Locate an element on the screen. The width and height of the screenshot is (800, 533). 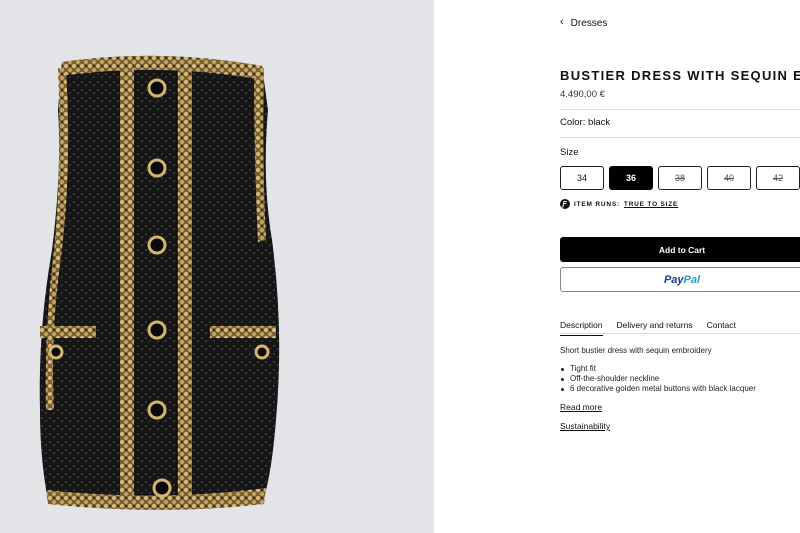
true-to-size-link: TRUE TO SIZE is located at coordinates (651, 204).